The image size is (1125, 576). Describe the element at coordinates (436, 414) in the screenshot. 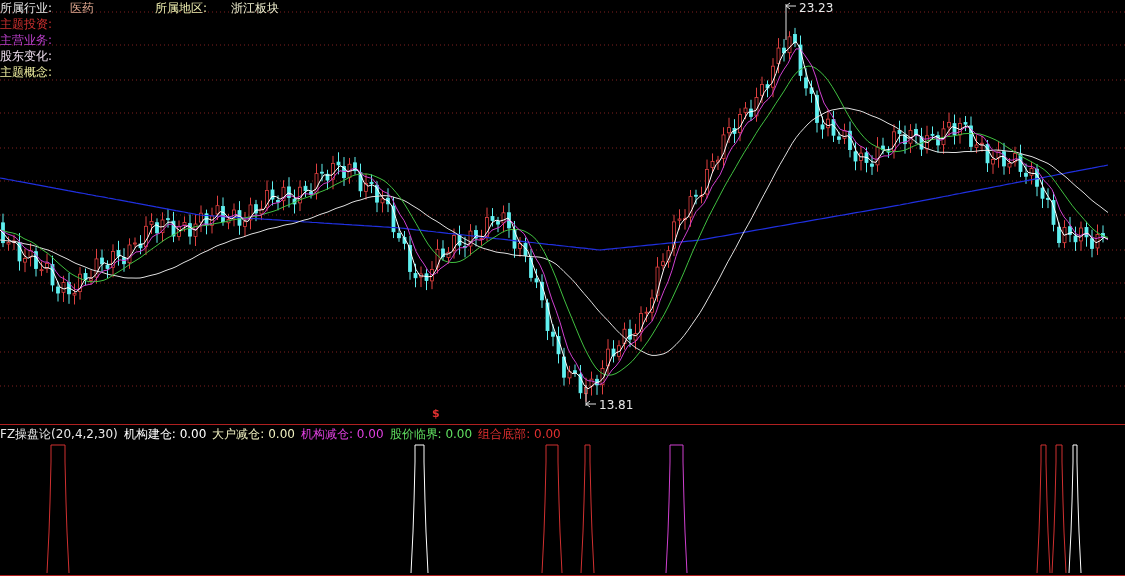

I see `signal-mark: $` at that location.